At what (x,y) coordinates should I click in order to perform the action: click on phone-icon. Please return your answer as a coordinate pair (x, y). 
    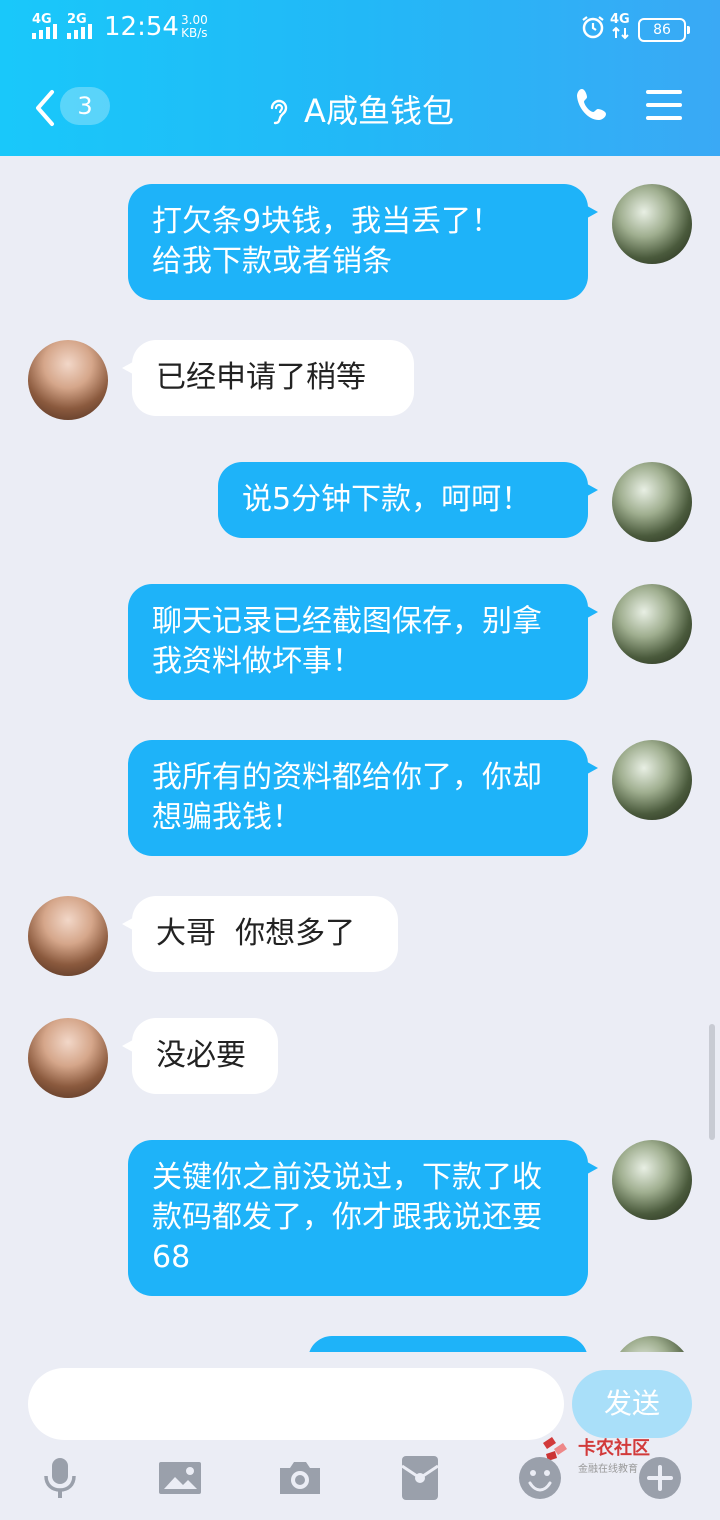
    Looking at the image, I should click on (592, 106).